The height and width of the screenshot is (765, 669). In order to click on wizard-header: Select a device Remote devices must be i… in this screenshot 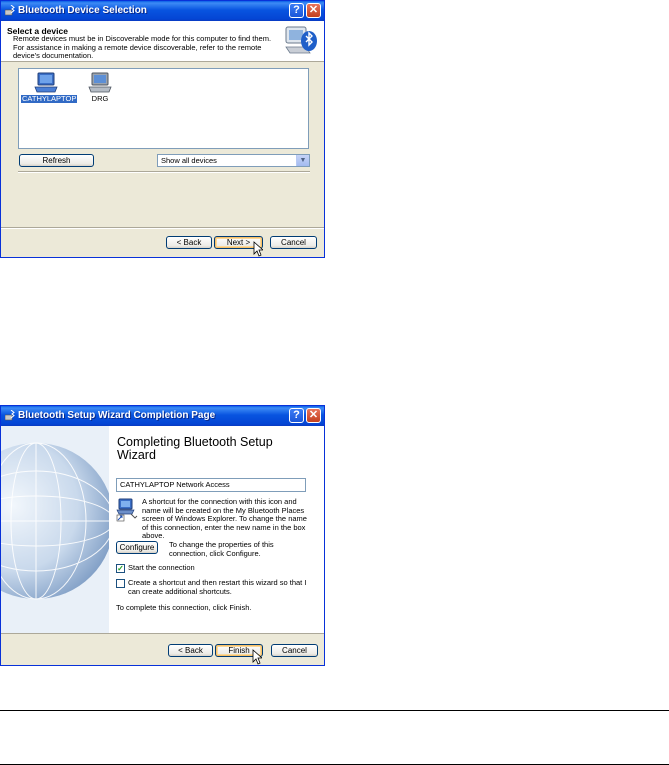, I will do `click(162, 41)`.